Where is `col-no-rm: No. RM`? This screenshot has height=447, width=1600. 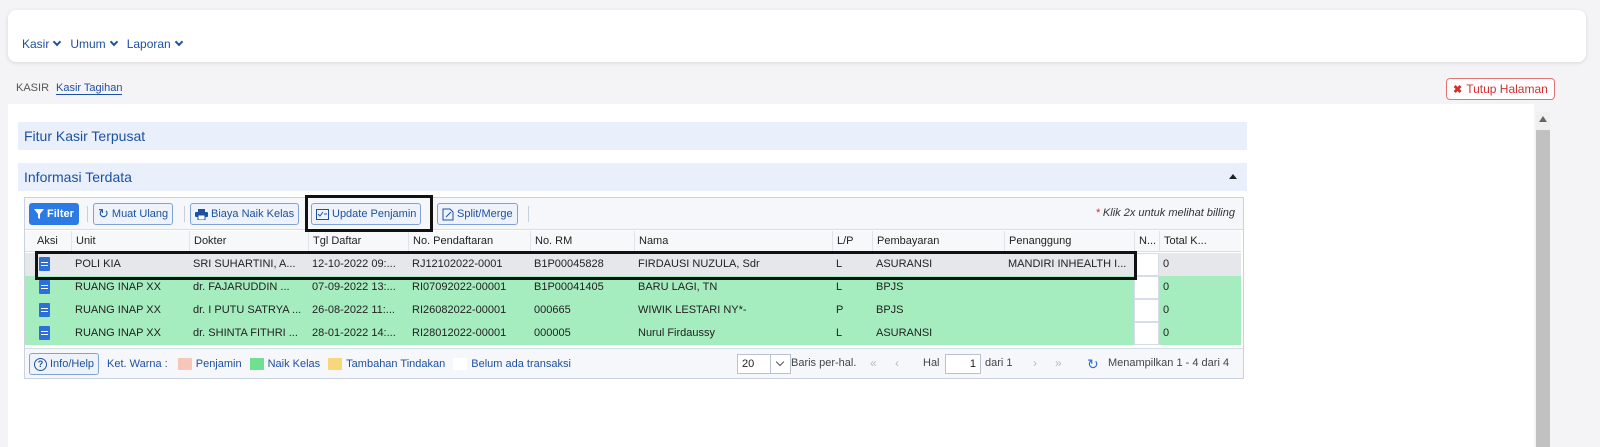 col-no-rm: No. RM is located at coordinates (582, 241).